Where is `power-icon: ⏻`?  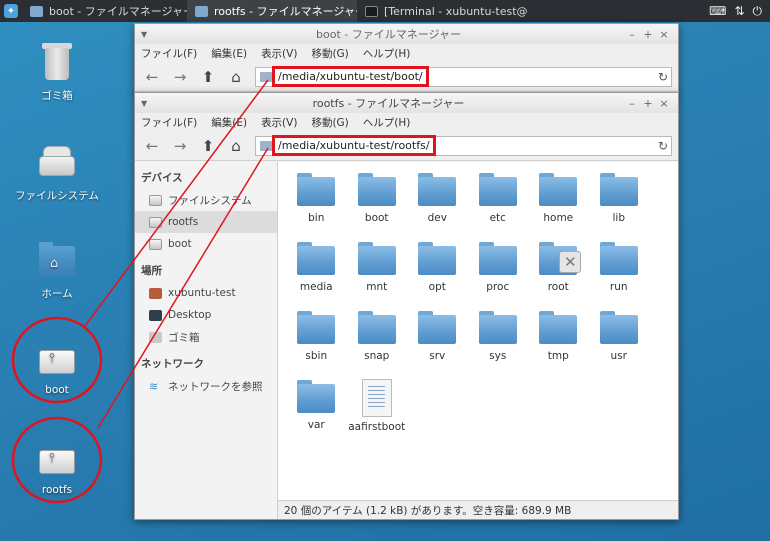
power-icon: ⏻ is located at coordinates (758, 11).